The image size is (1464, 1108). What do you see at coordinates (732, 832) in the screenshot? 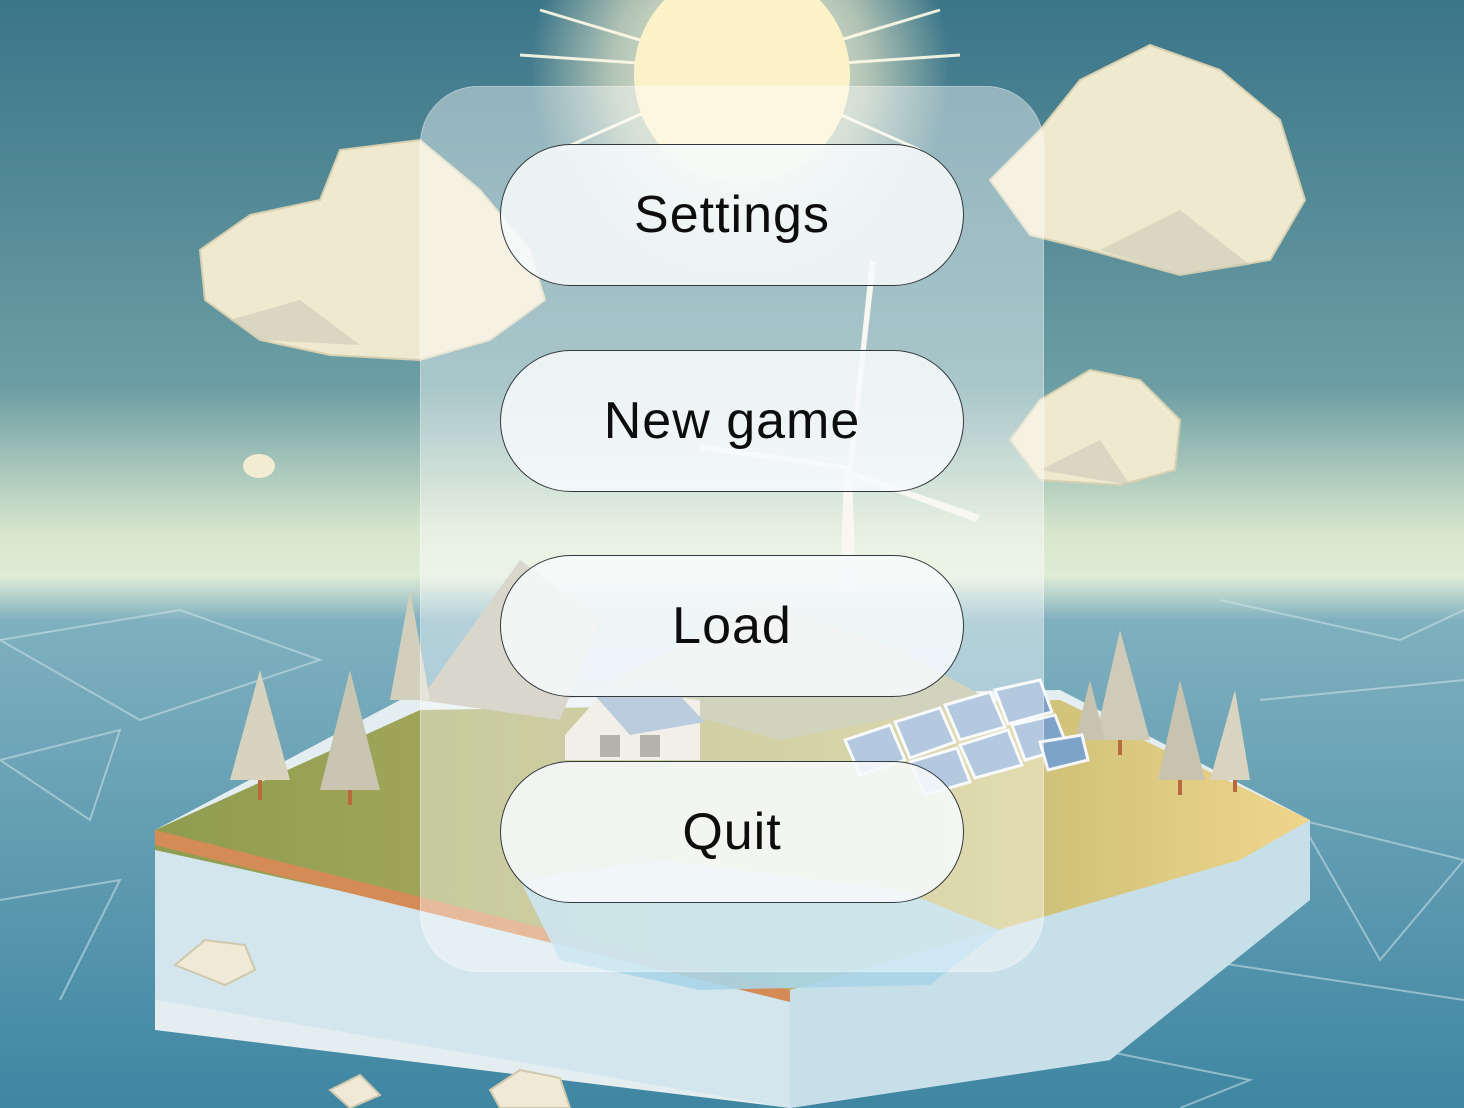
I see `quit-button: Quit` at bounding box center [732, 832].